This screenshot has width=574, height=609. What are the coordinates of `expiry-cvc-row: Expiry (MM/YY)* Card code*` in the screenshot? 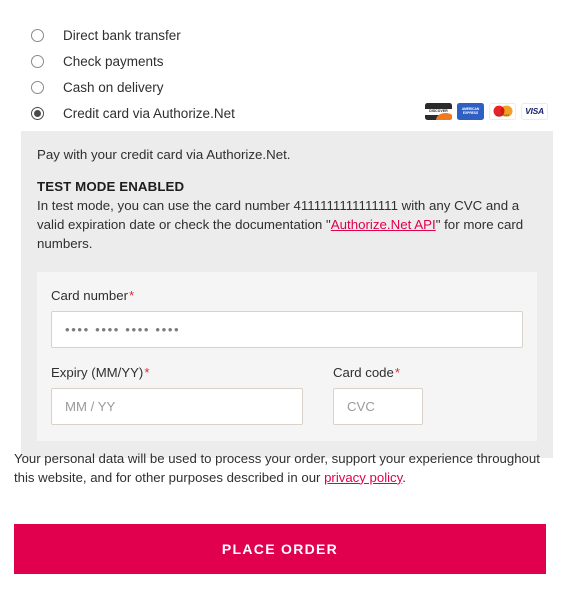 It's located at (287, 395).